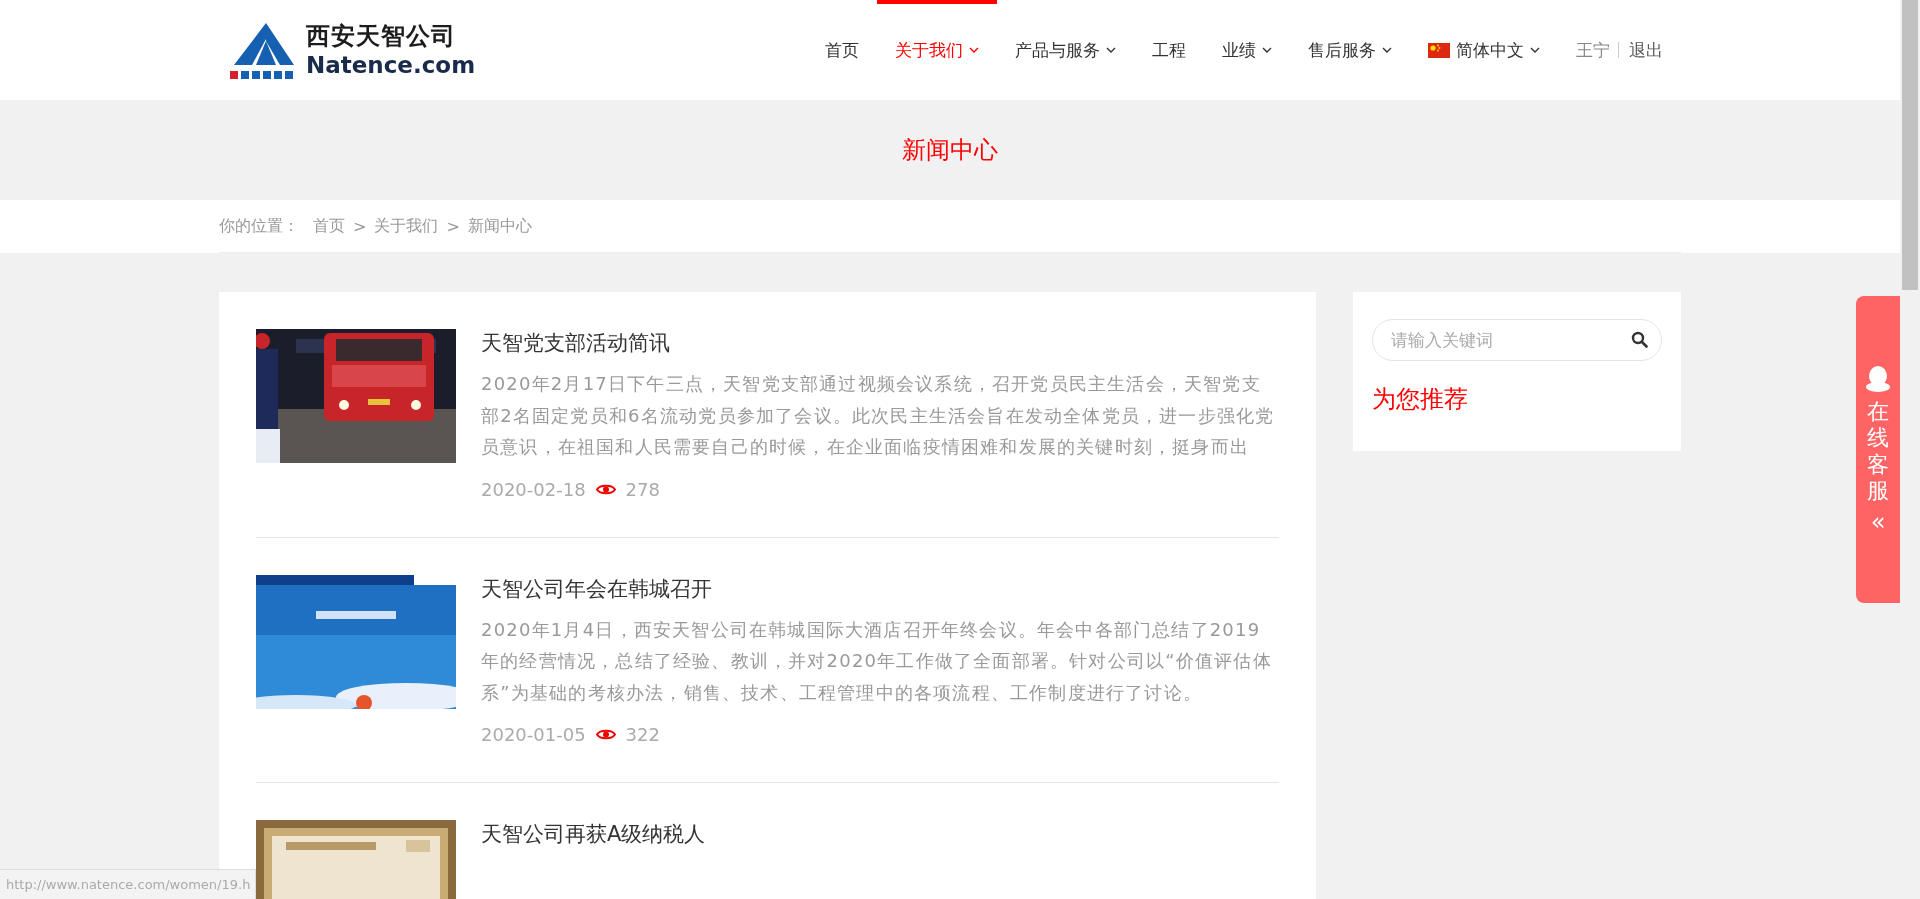 The width and height of the screenshot is (1920, 899). I want to click on logo-name: 西安天智公司, so click(381, 35).